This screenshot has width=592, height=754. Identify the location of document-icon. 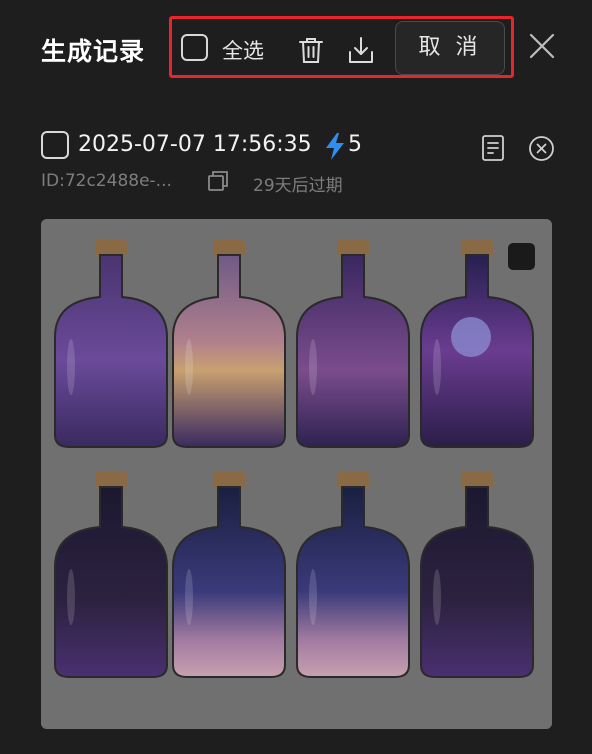
(493, 148).